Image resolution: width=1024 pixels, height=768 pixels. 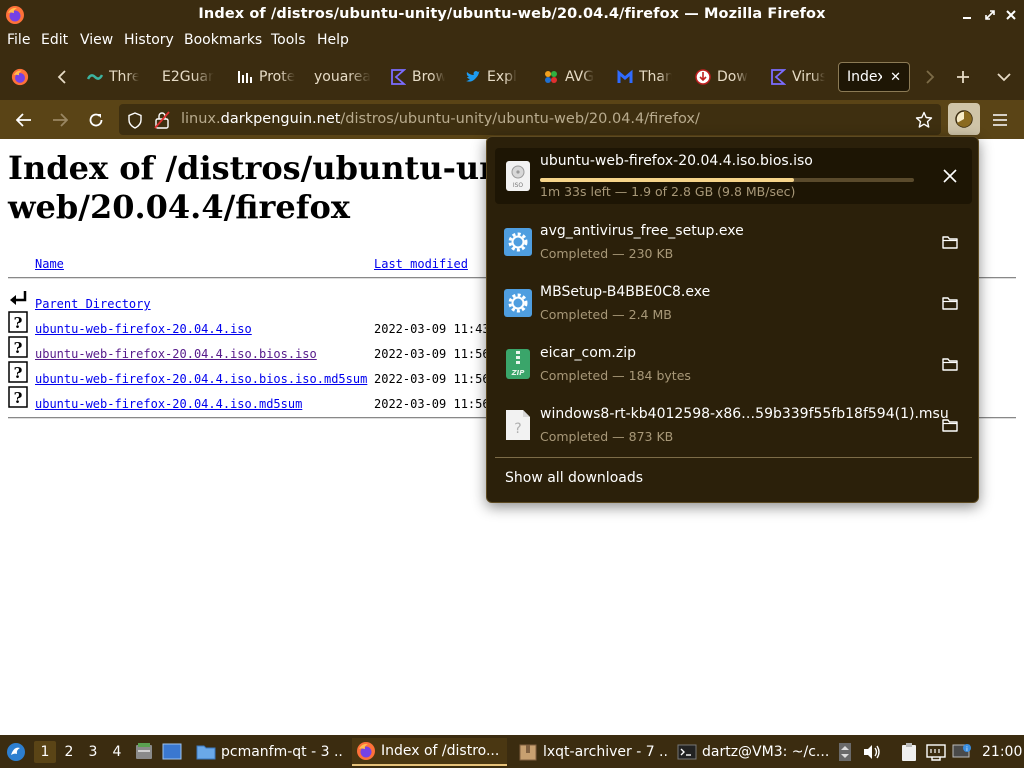 What do you see at coordinates (16, 752) in the screenshot?
I see `start-menu-button` at bounding box center [16, 752].